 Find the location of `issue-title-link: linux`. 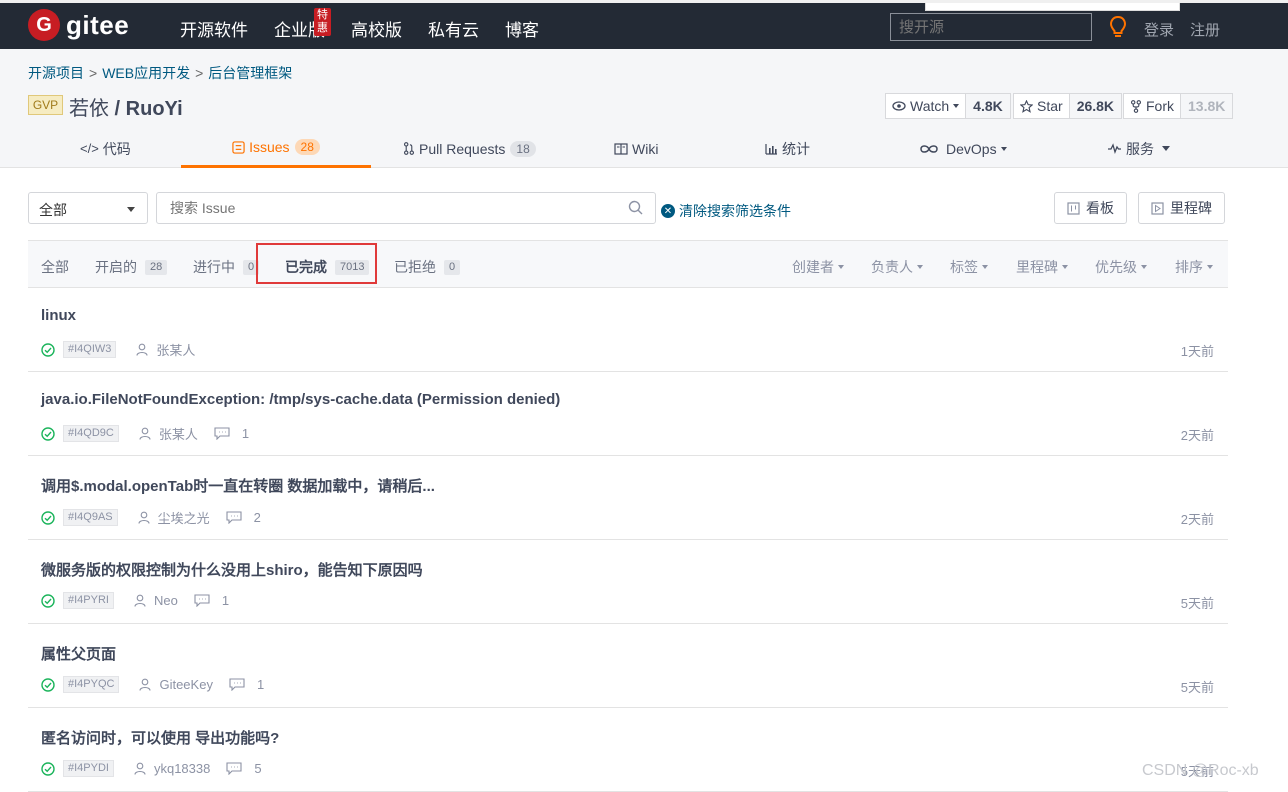

issue-title-link: linux is located at coordinates (58, 315).